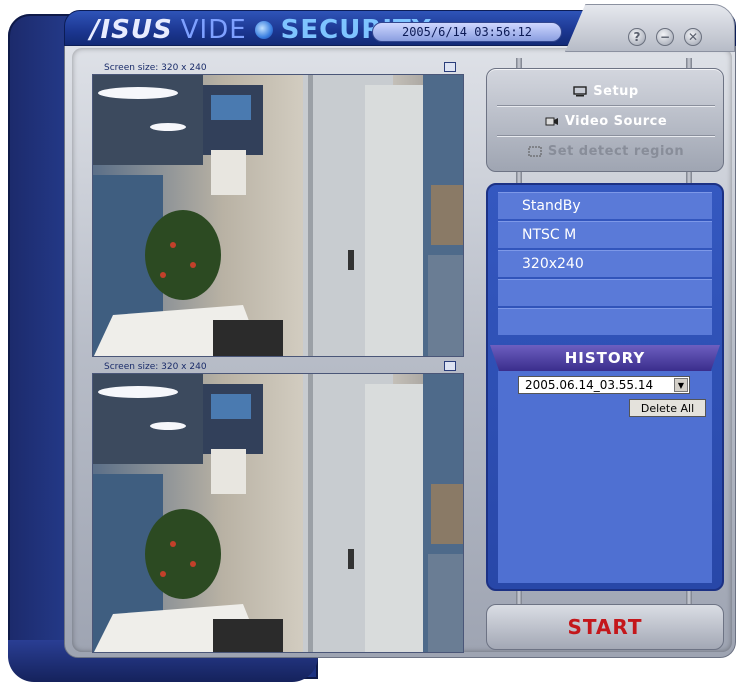 The width and height of the screenshot is (738, 684). What do you see at coordinates (616, 151) in the screenshot?
I see `set-detect-region-label: Set detect region` at bounding box center [616, 151].